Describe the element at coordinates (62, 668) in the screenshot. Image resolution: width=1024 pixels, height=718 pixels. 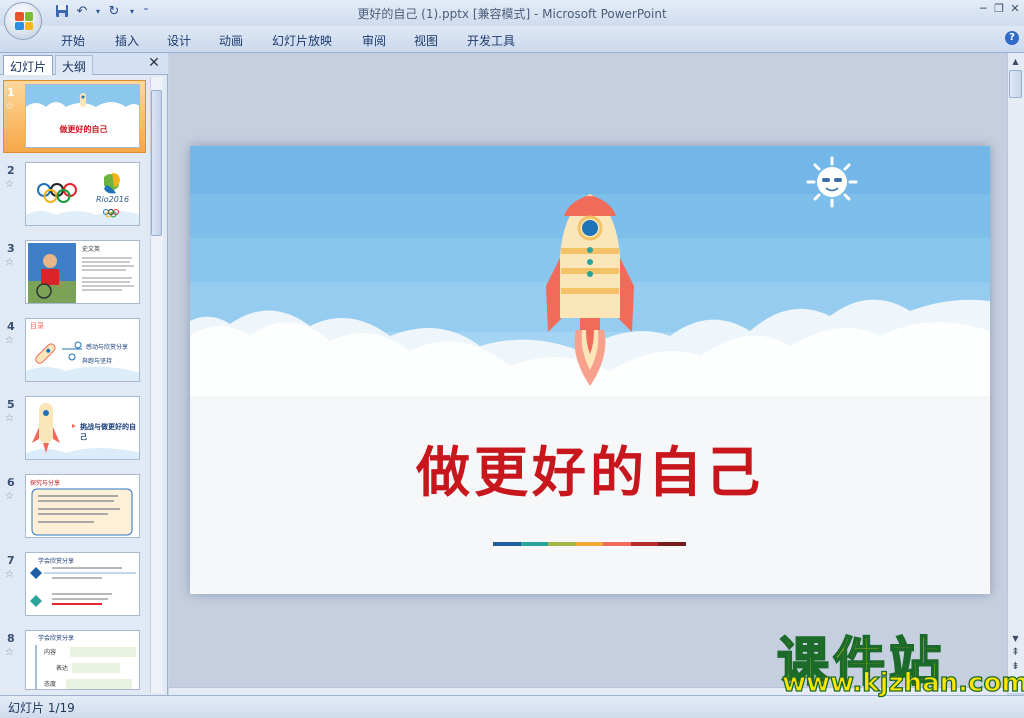
I see `thumb-8-line2: 表达` at that location.